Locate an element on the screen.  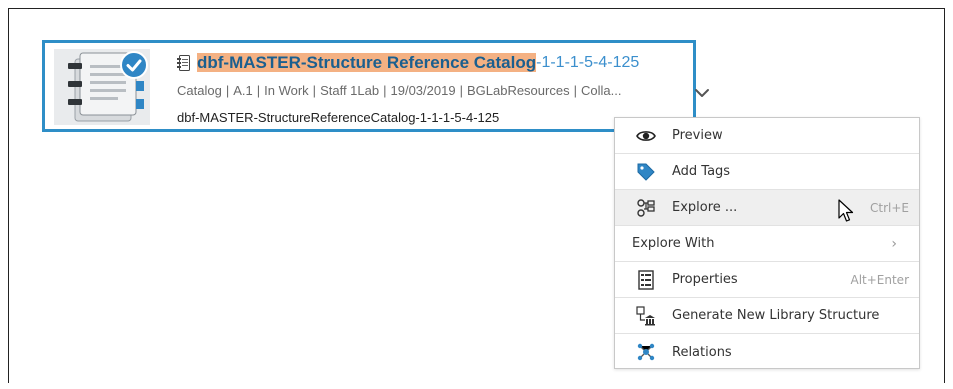
search-highlight: dbf-MASTER-Structure Reference Catalog is located at coordinates (367, 62).